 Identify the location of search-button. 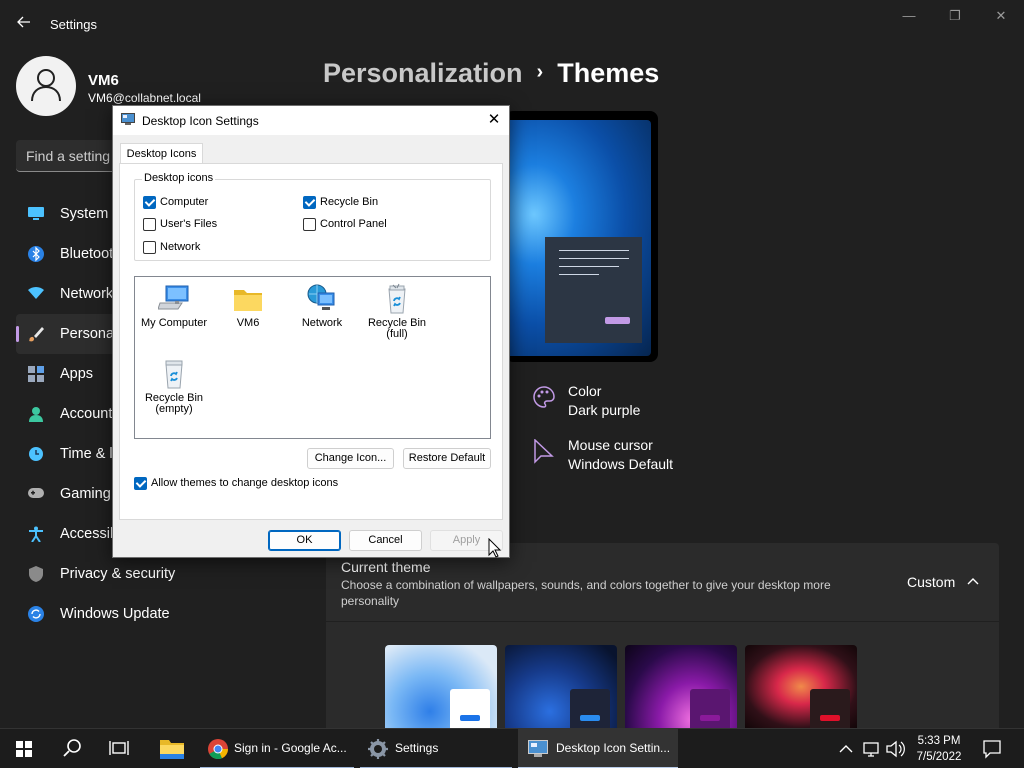
(72, 748).